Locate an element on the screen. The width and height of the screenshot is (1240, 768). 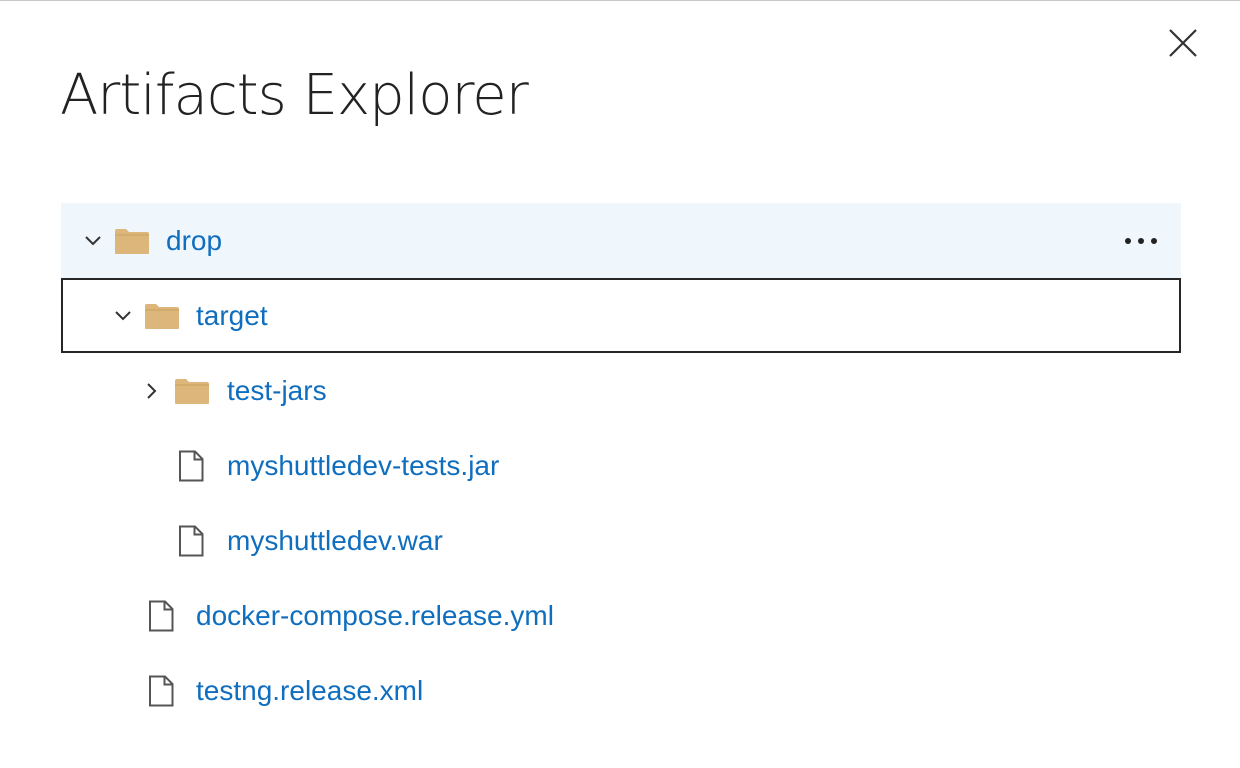
tree-item-label: testng.release.xml is located at coordinates (310, 690).